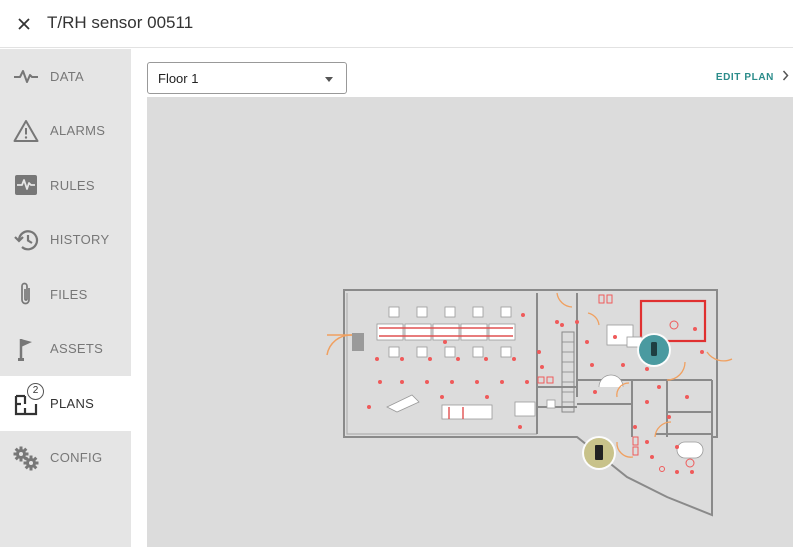  I want to click on paperclip-icon, so click(26, 294).